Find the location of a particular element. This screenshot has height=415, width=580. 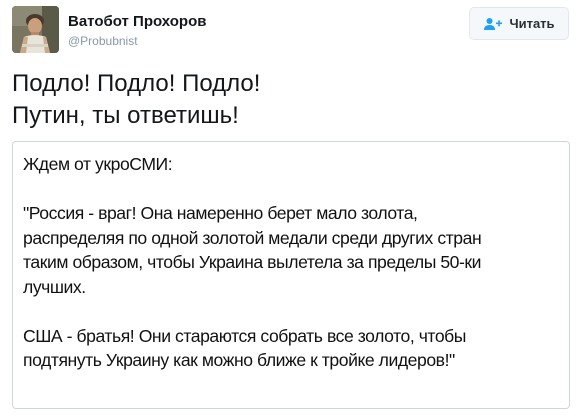

image-text-line: лучших. is located at coordinates (54, 286).